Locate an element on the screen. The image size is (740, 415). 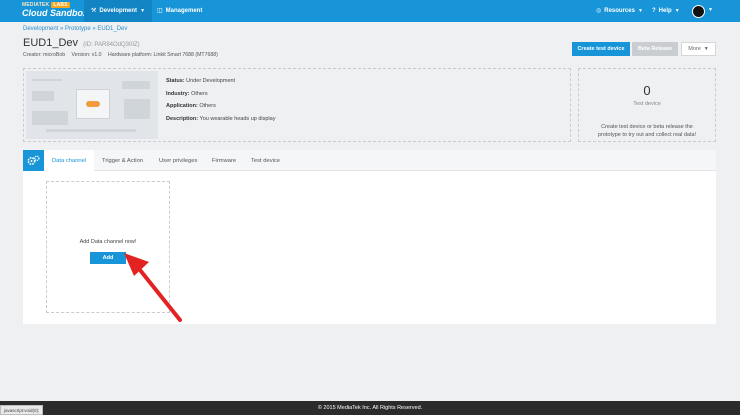
industry-line: Industry: Others is located at coordinates (187, 94).